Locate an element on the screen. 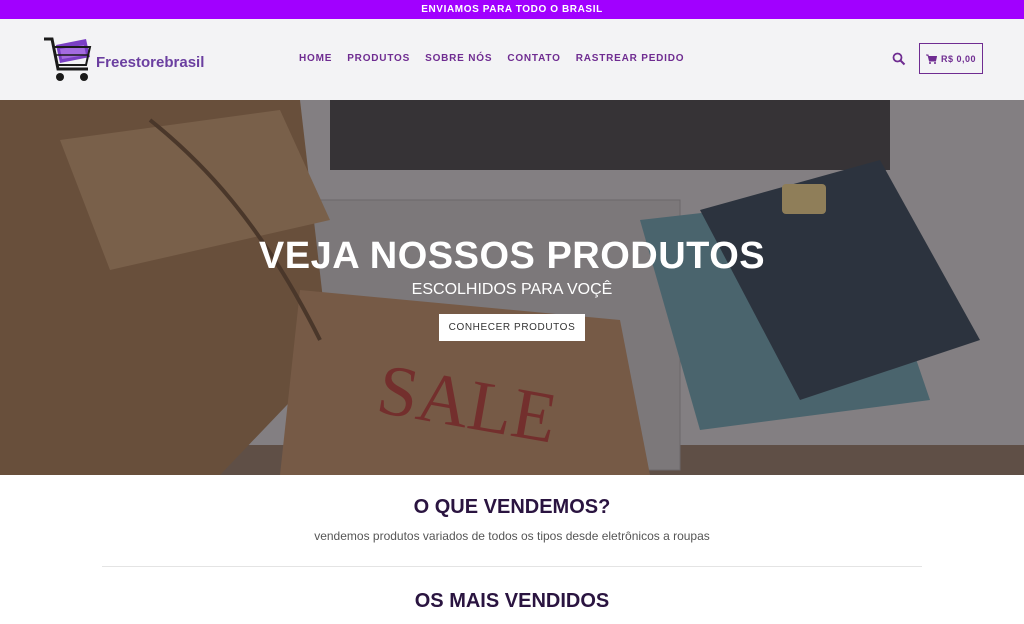 This screenshot has height=624, width=1024. hero-title: VEJA NOSSOS PRODUTOS is located at coordinates (512, 256).